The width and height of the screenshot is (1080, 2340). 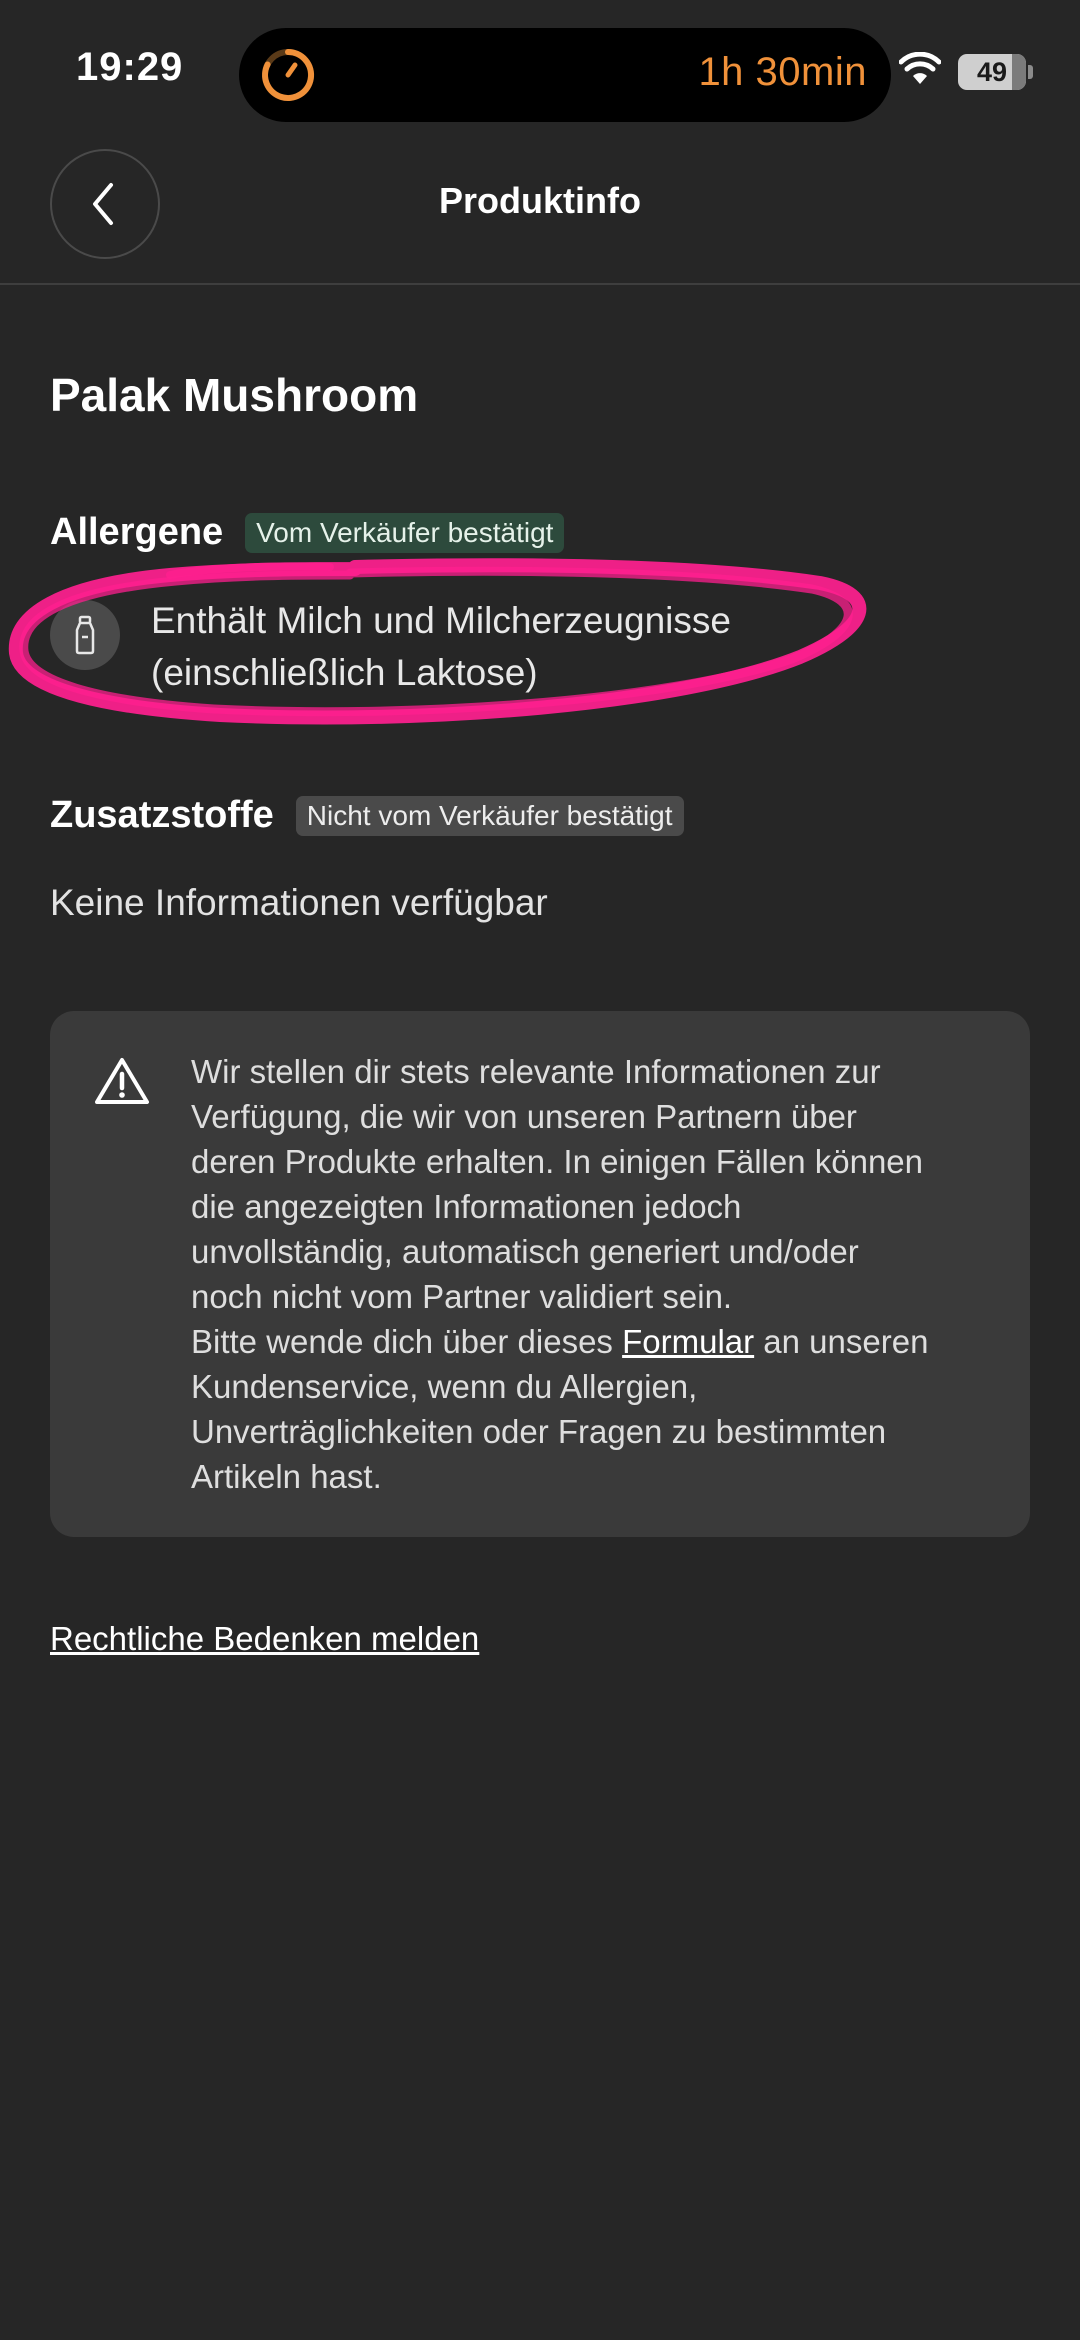 I want to click on notice-text-segment: an unseren, so click(x=841, y=1341).